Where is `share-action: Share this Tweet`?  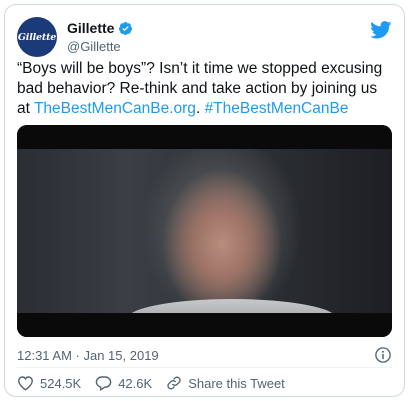 share-action: Share this Tweet is located at coordinates (225, 383).